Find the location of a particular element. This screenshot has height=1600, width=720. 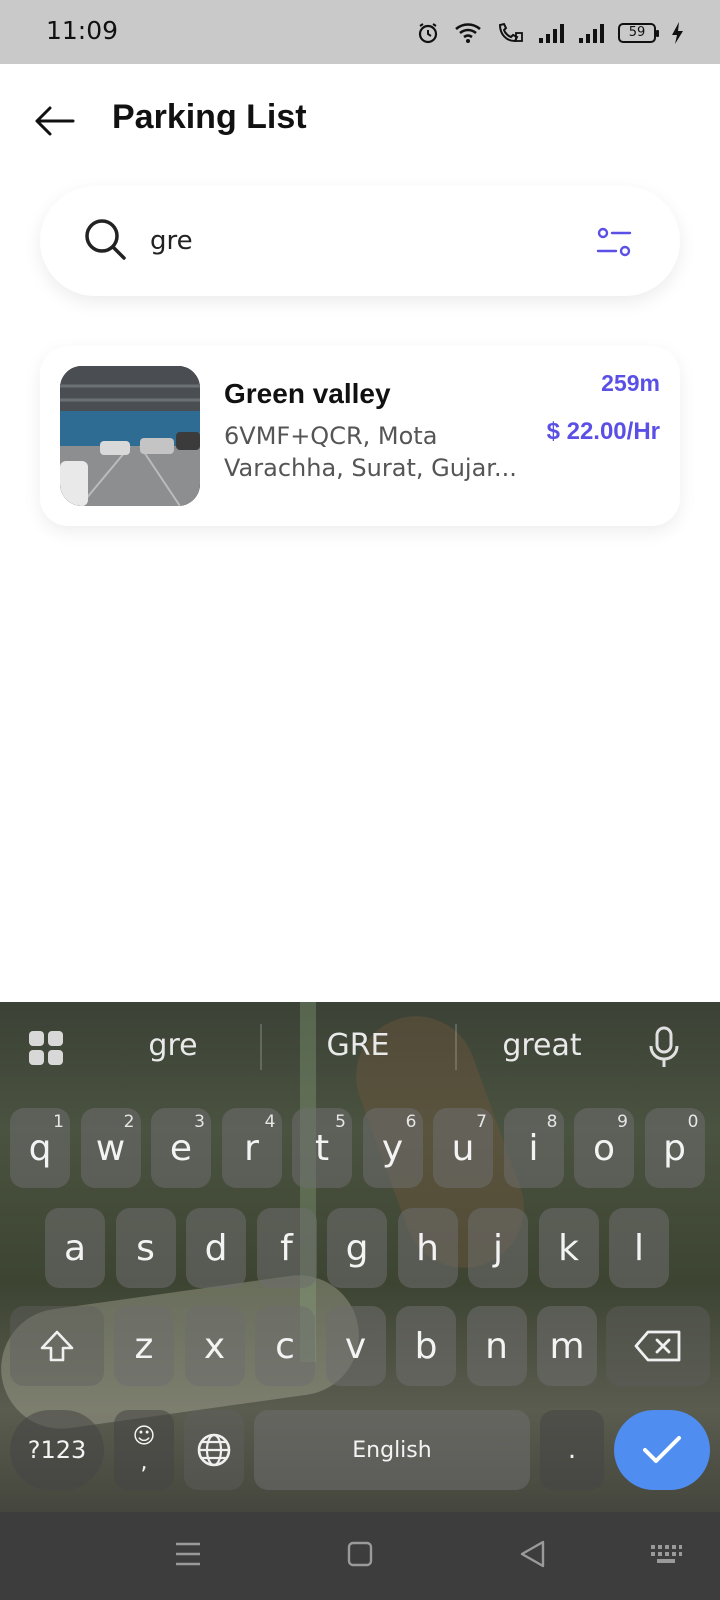

key-number-hint: 5 is located at coordinates (340, 1122).